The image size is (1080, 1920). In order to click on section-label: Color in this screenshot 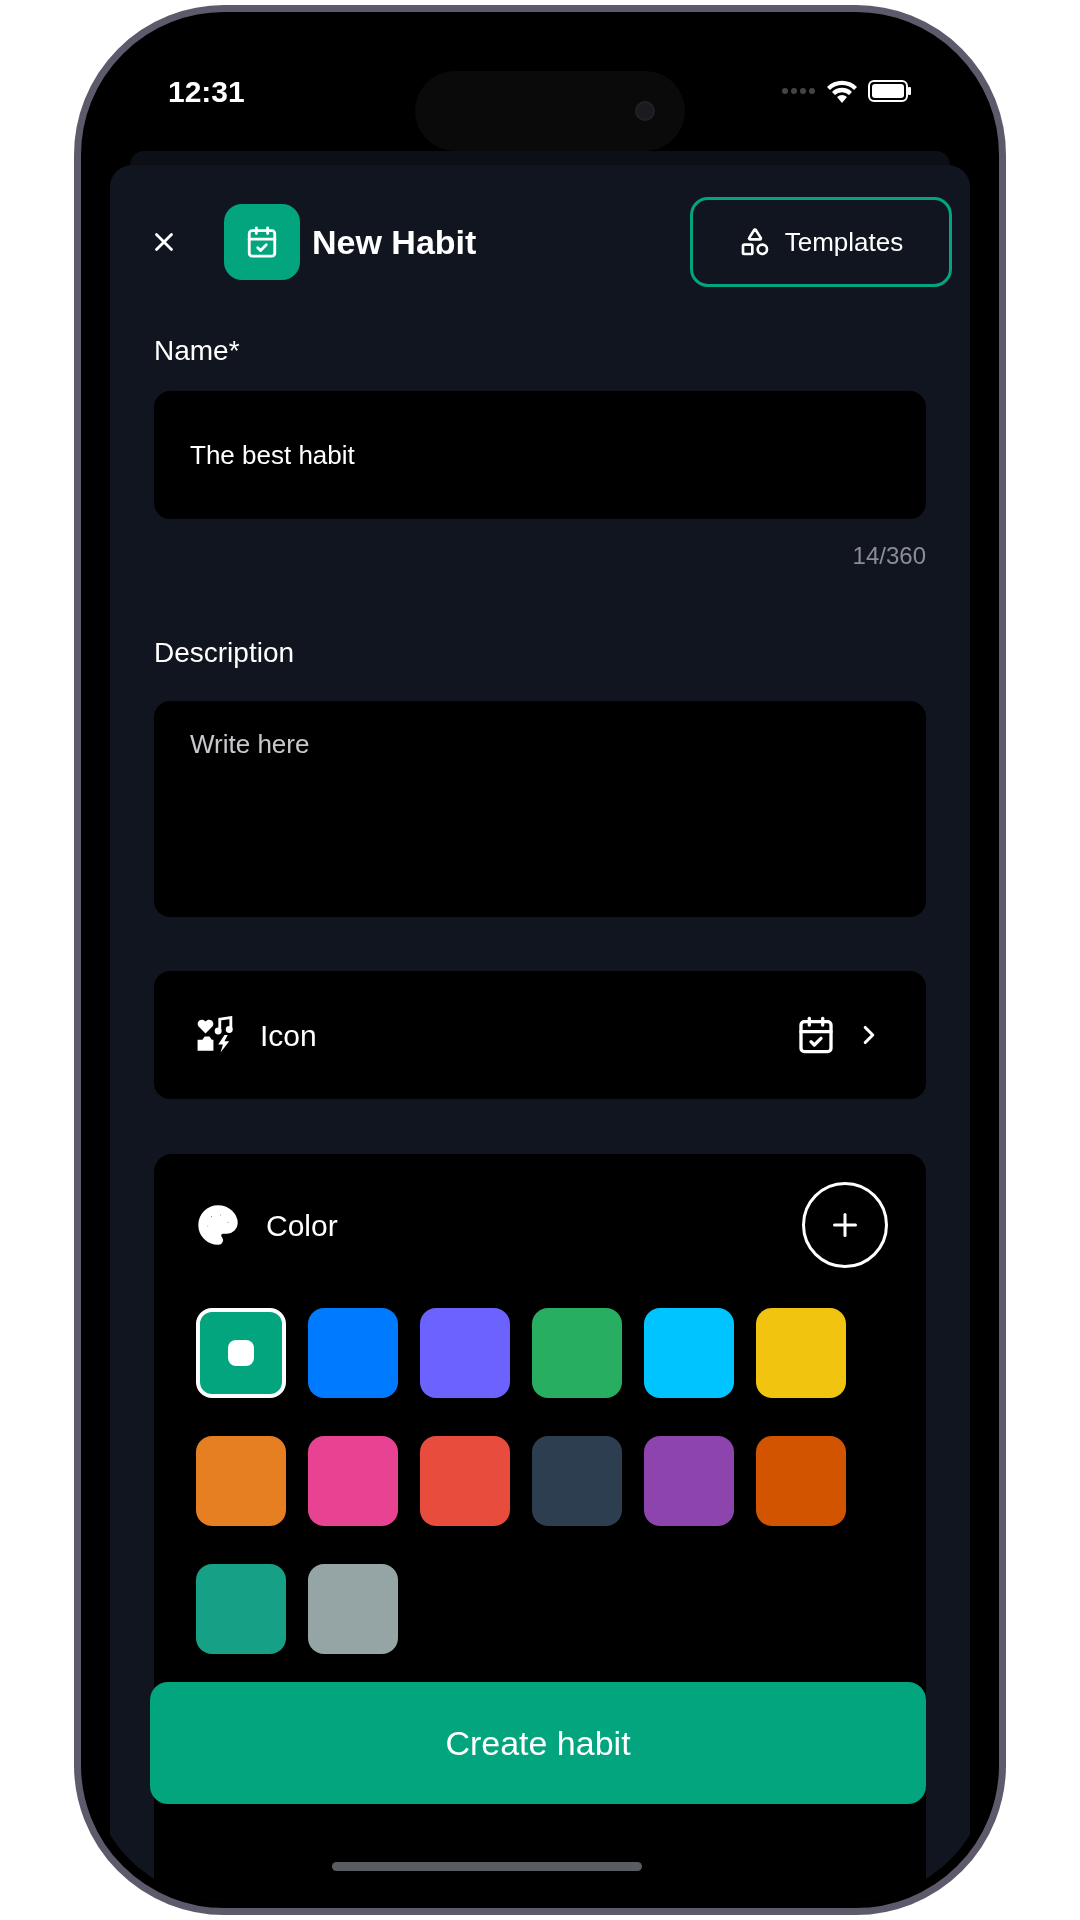, I will do `click(302, 1225)`.